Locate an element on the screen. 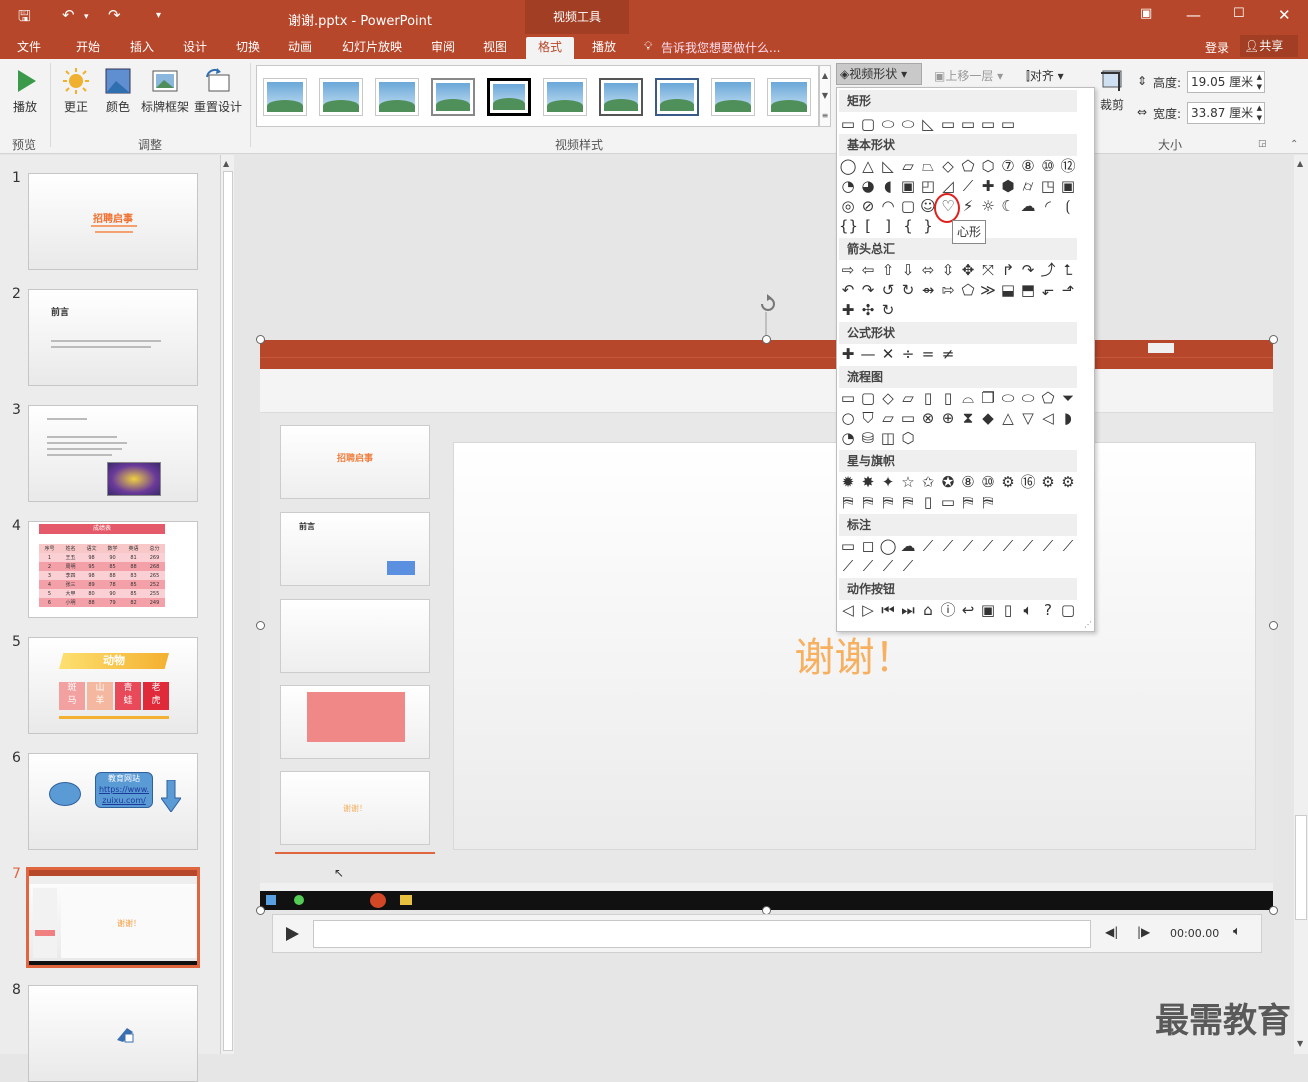  basic-shape-icon: ◺ is located at coordinates (888, 166).